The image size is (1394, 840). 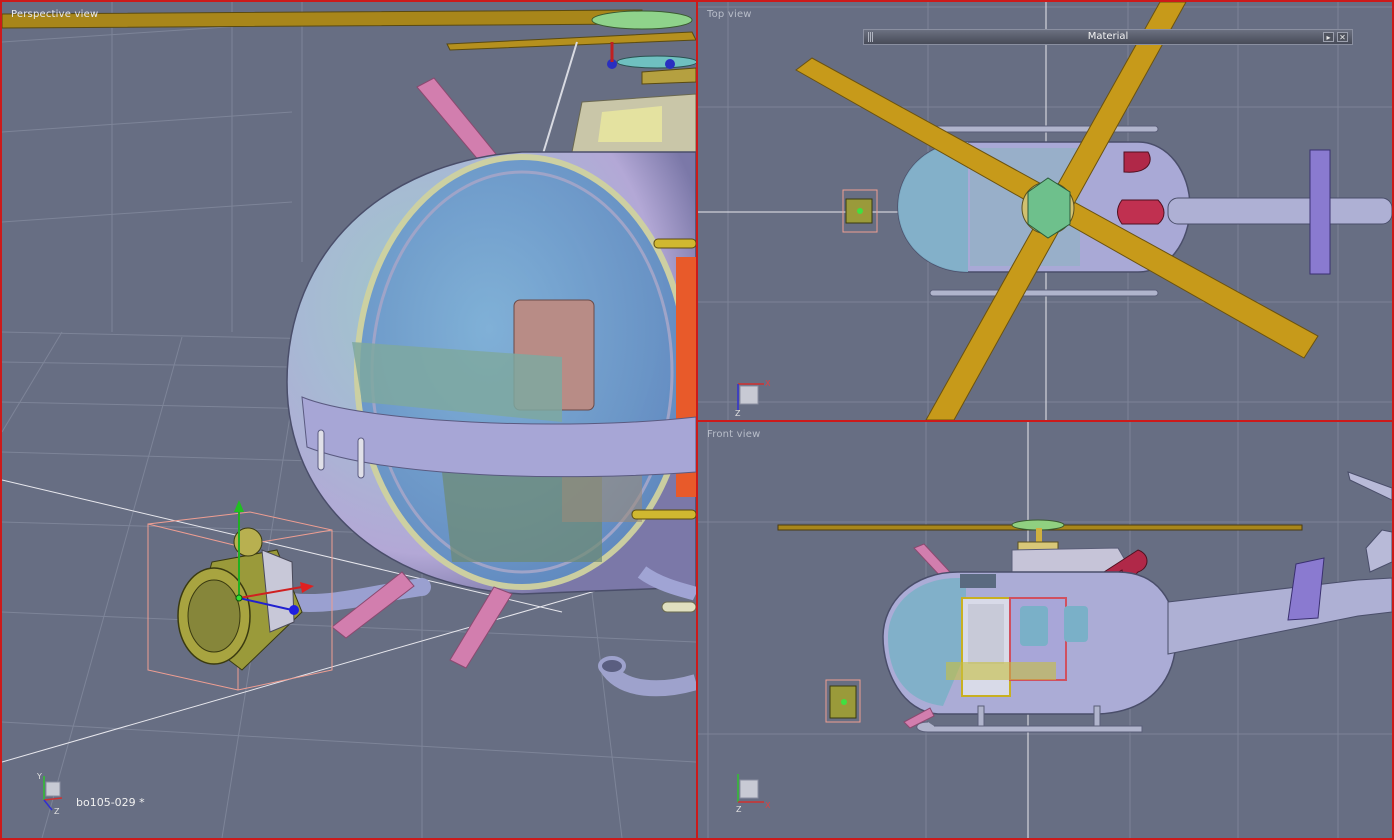 I want to click on close-icon: ✕, so click(x=1342, y=37).